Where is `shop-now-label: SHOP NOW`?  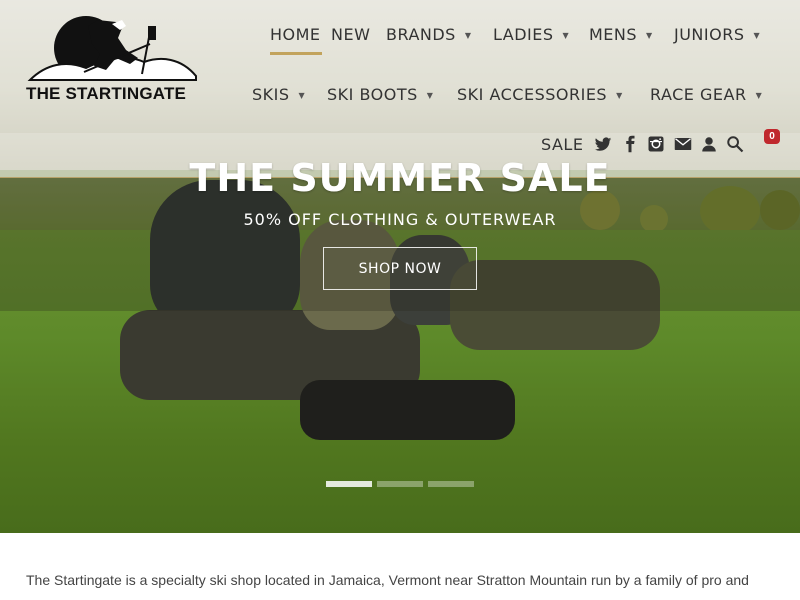 shop-now-label: SHOP NOW is located at coordinates (400, 268).